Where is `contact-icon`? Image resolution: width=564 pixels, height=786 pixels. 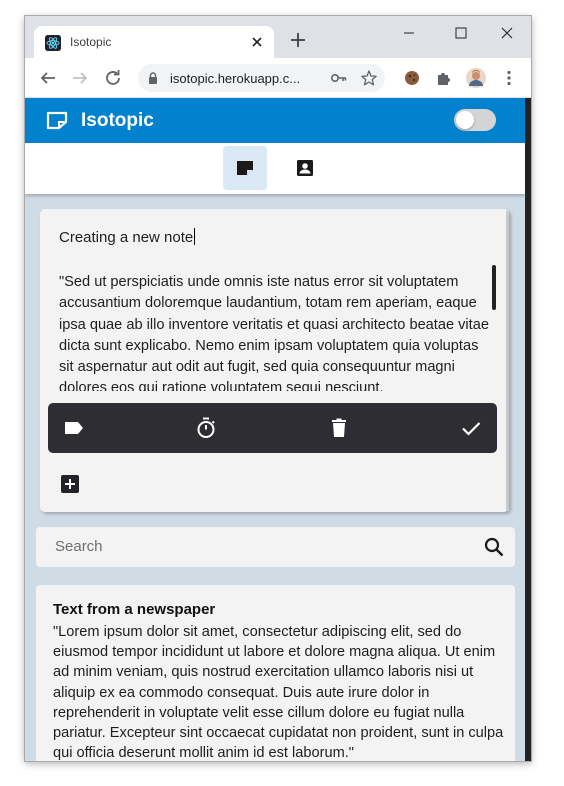 contact-icon is located at coordinates (305, 168).